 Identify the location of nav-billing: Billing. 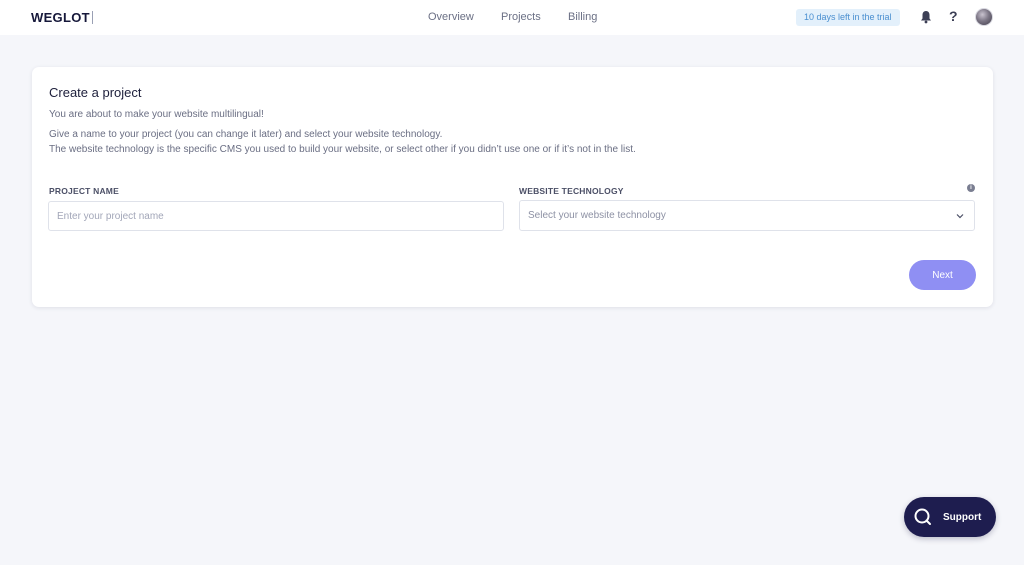
(582, 17).